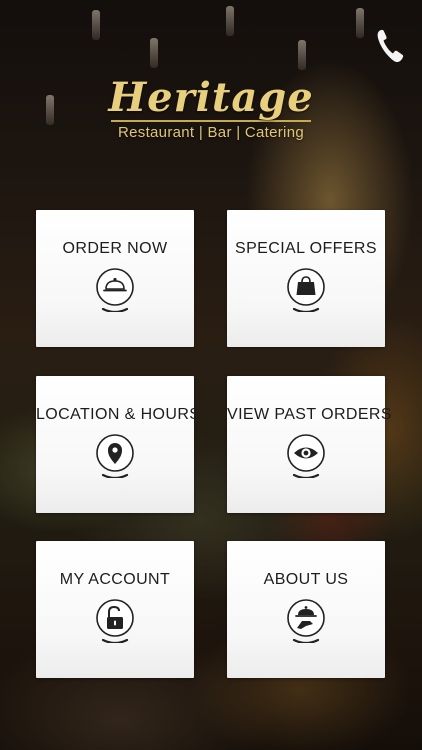  What do you see at coordinates (306, 579) in the screenshot?
I see `about-us-label: ABOUT US` at bounding box center [306, 579].